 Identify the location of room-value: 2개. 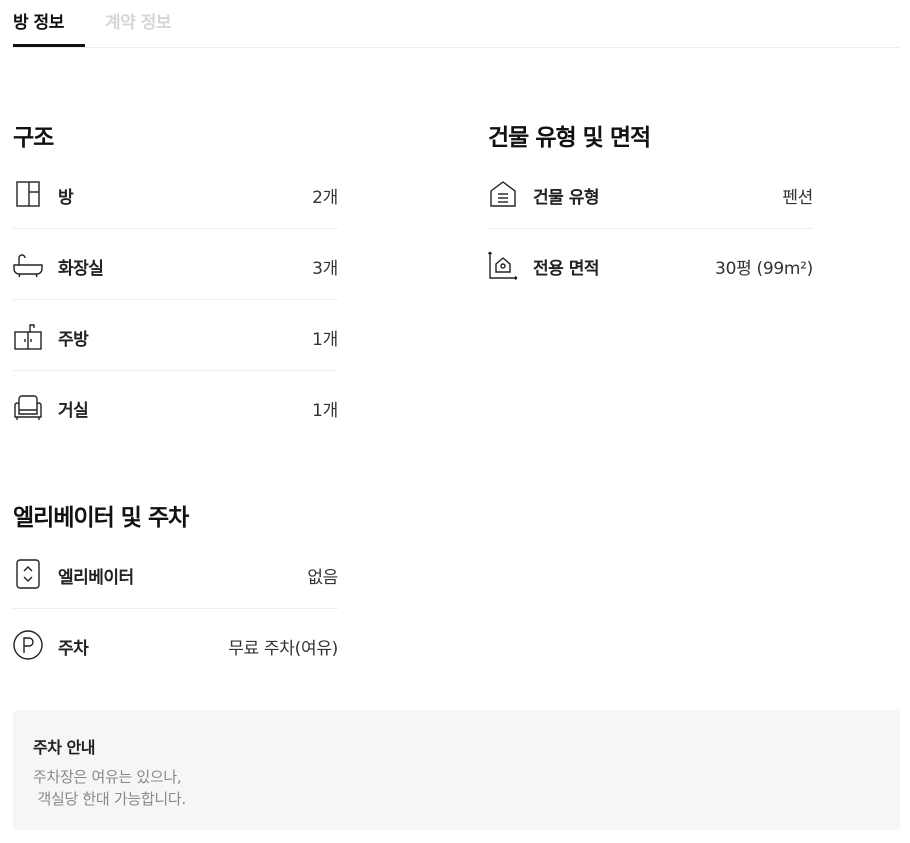
(325, 198).